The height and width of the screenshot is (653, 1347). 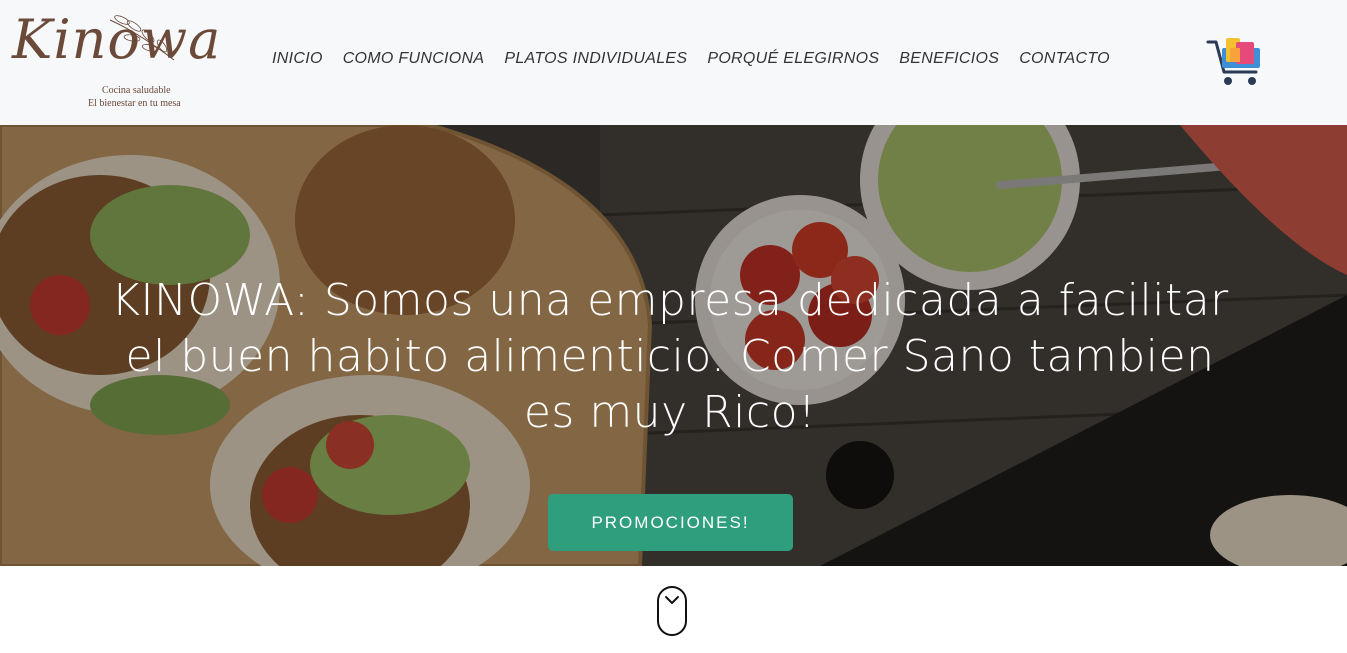 What do you see at coordinates (672, 614) in the screenshot?
I see `scroll-down-mouse-icon` at bounding box center [672, 614].